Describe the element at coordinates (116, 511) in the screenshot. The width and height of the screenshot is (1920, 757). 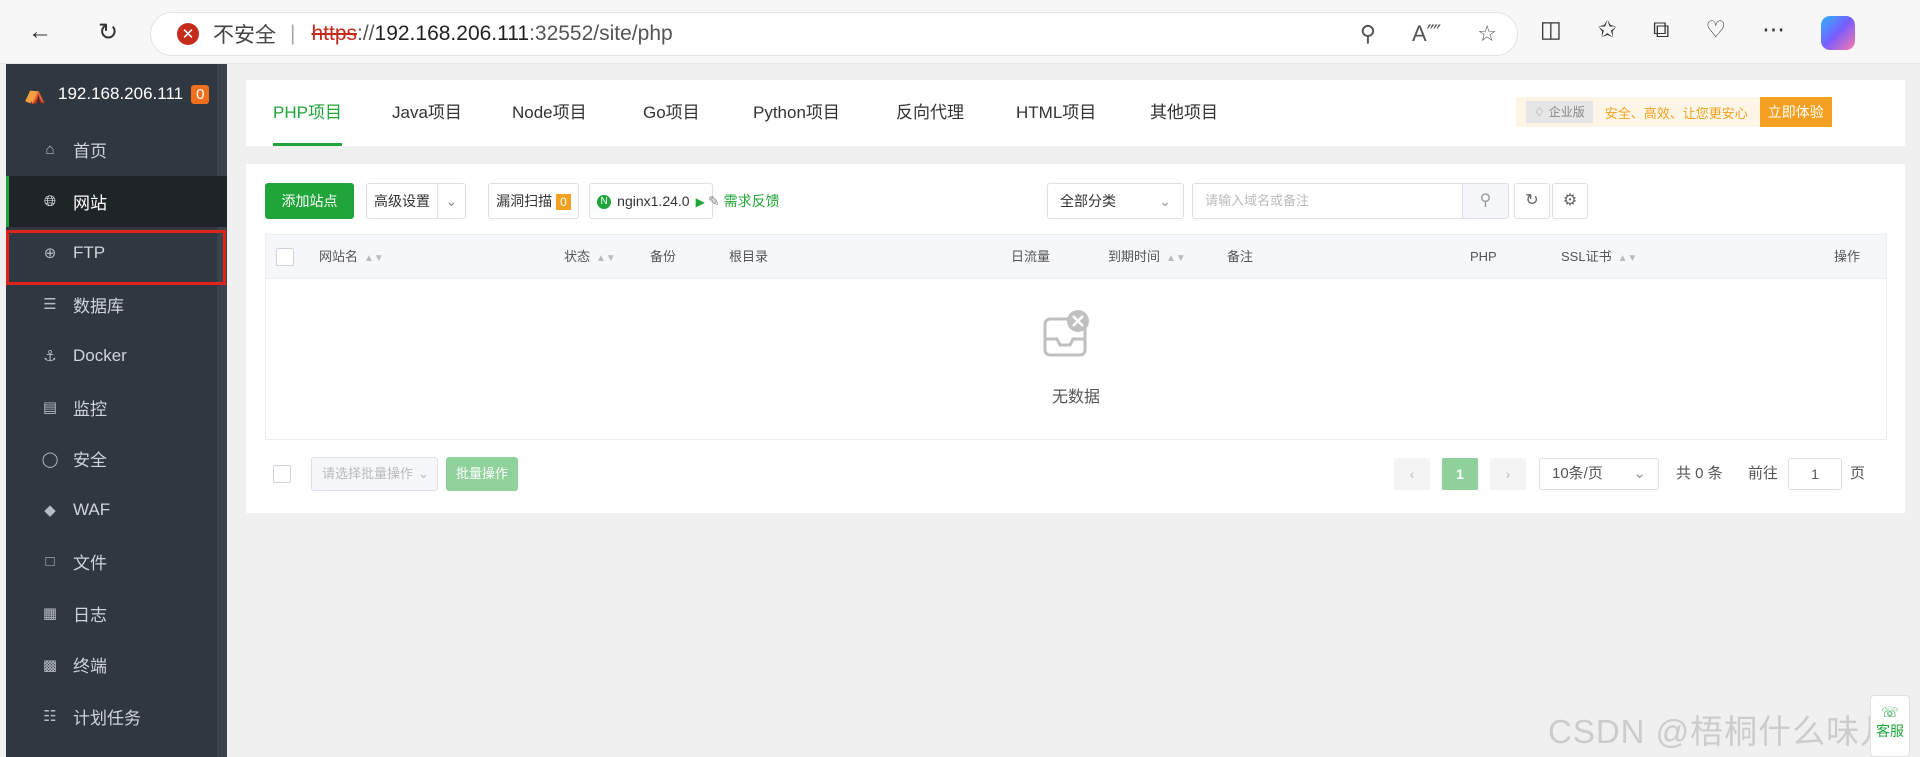
I see `sidebar-item-waf: ◆ WAF` at that location.